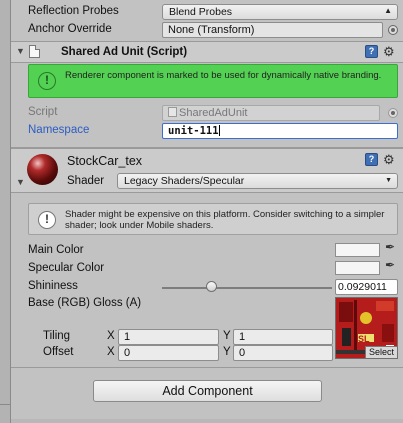 The image size is (403, 423). Describe the element at coordinates (47, 81) in the screenshot. I see `exclamation-circle-icon: !` at that location.